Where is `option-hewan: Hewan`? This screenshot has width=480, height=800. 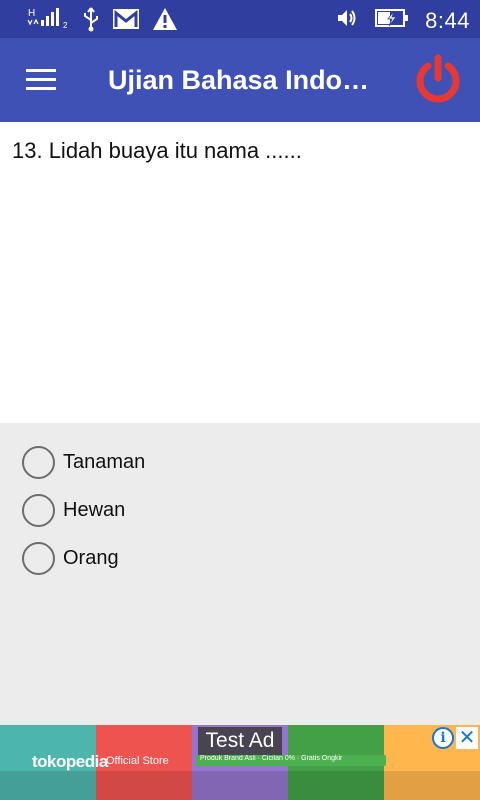 option-hewan: Hewan is located at coordinates (73, 510).